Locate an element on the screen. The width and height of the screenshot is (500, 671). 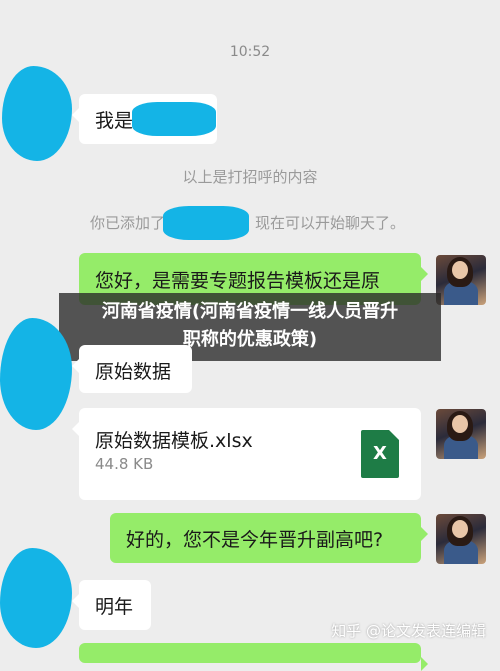
message-text: 原始数据 is located at coordinates (133, 372).